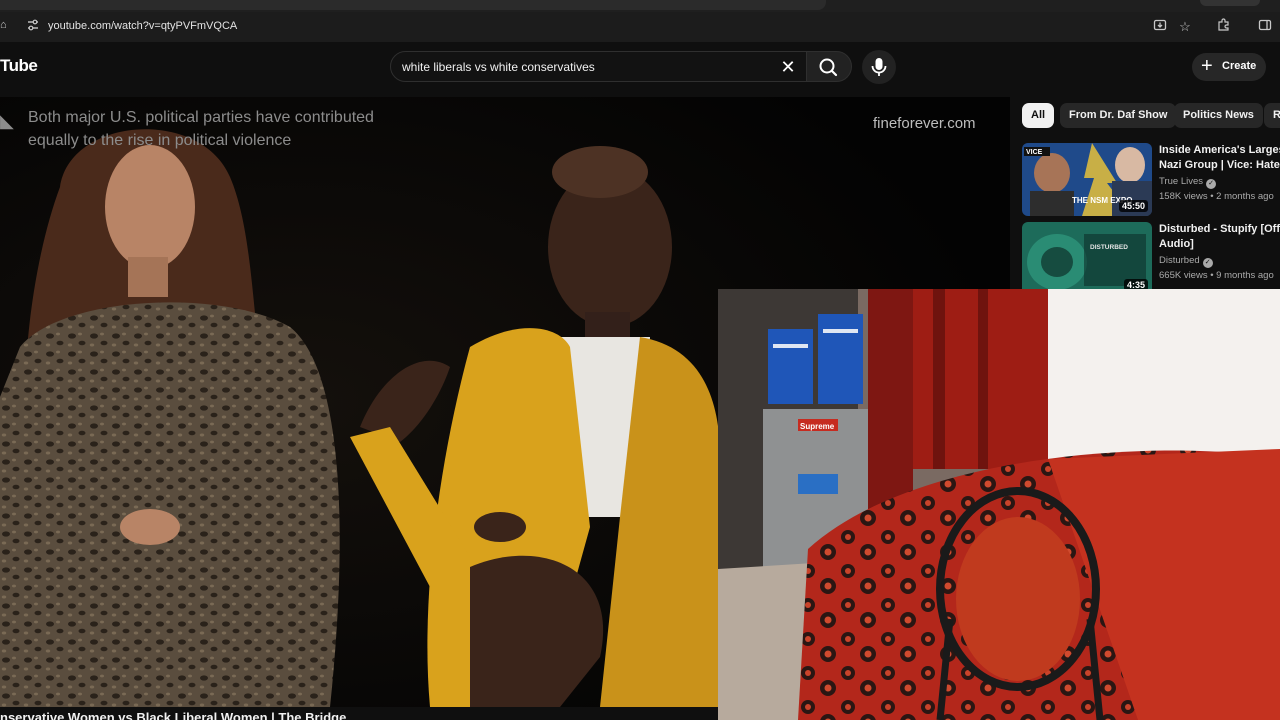 Image resolution: width=1280 pixels, height=720 pixels. What do you see at coordinates (788, 67) in the screenshot?
I see `clear-search-icon: ✕` at bounding box center [788, 67].